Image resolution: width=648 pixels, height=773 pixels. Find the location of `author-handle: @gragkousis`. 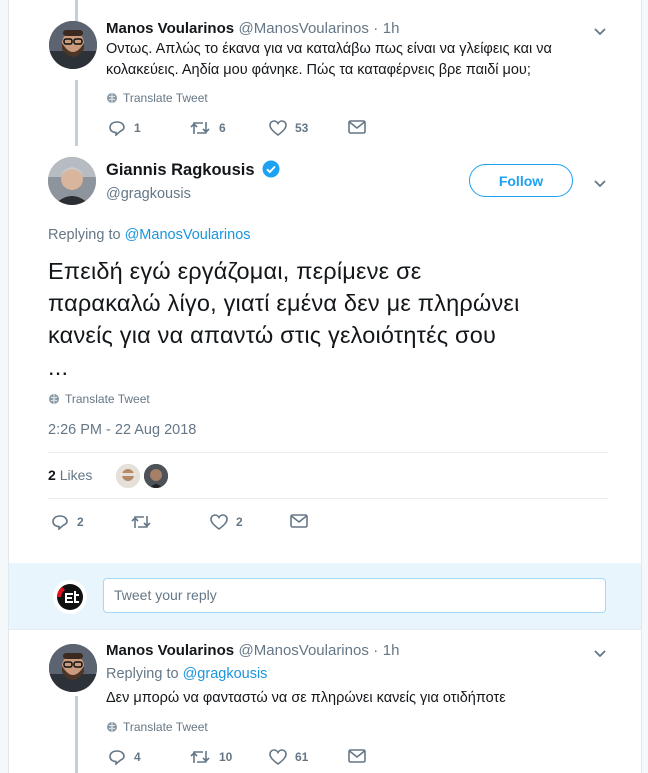

author-handle: @gragkousis is located at coordinates (148, 194).